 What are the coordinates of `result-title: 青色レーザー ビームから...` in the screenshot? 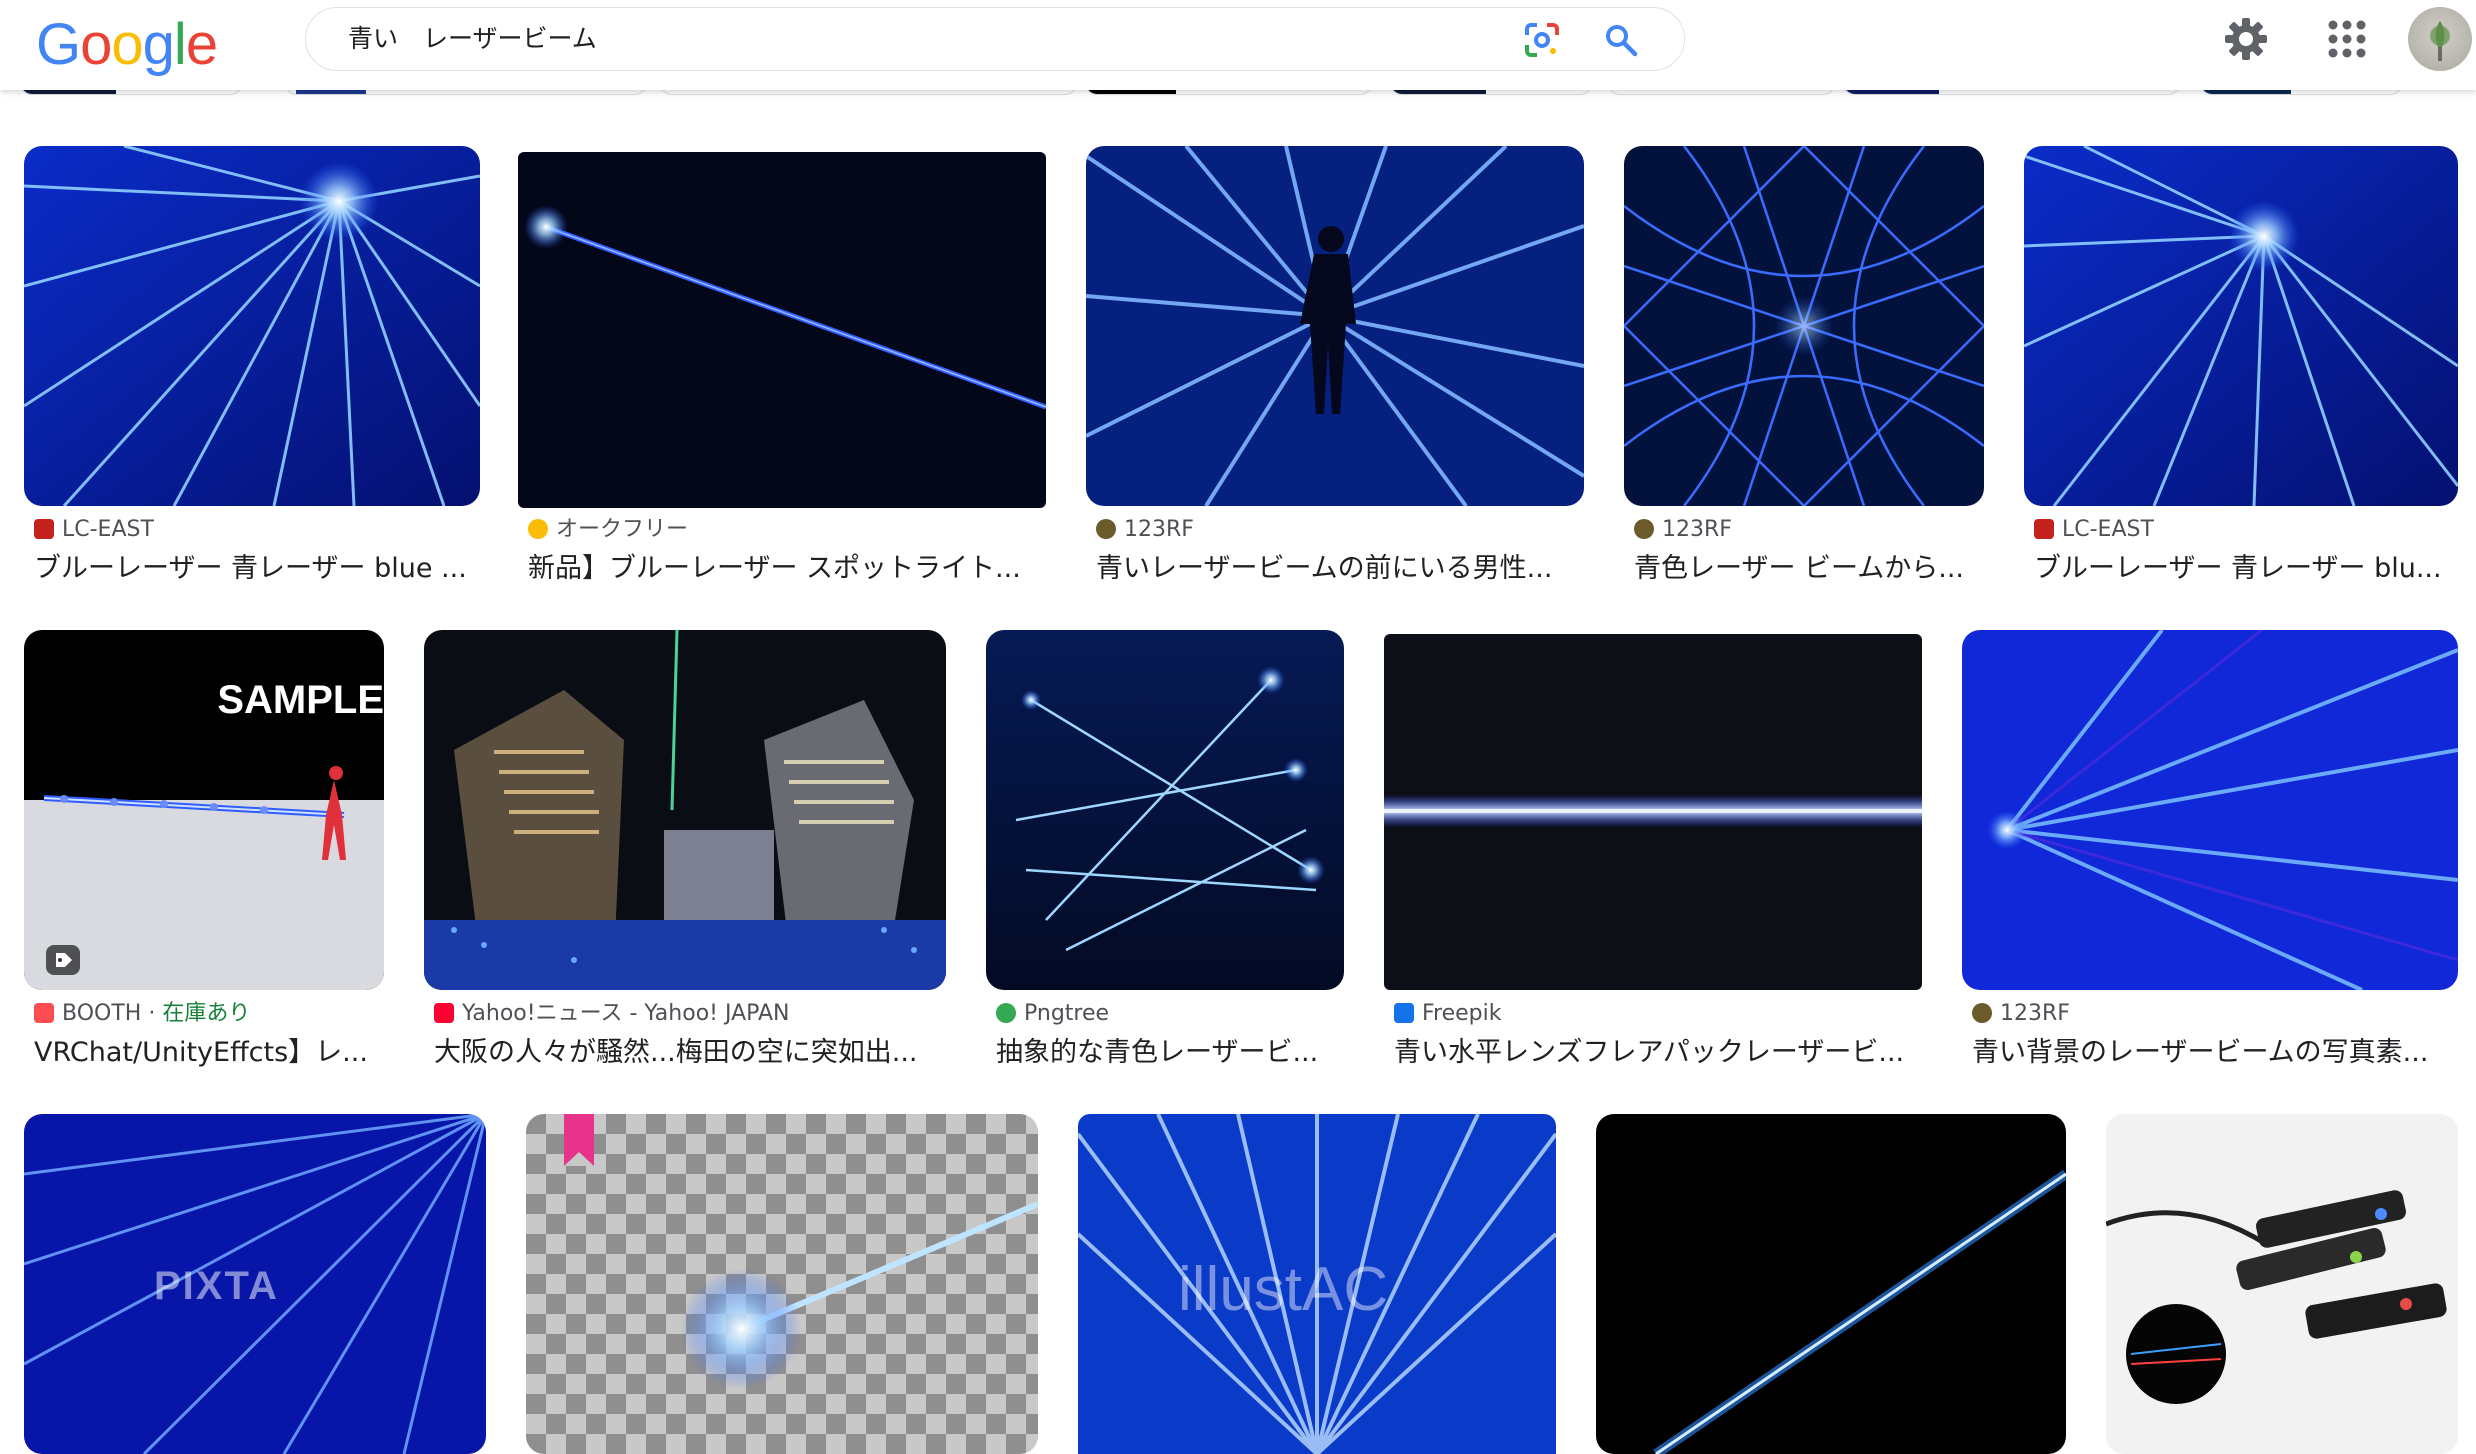 It's located at (1809, 569).